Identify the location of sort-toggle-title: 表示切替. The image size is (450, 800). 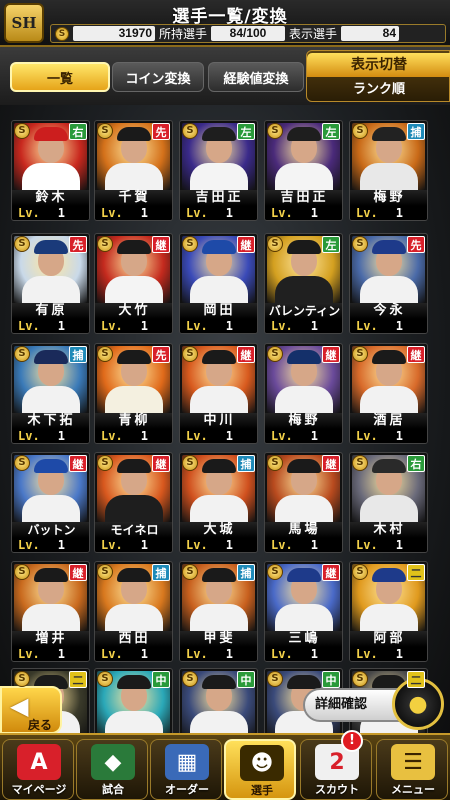
(378, 65).